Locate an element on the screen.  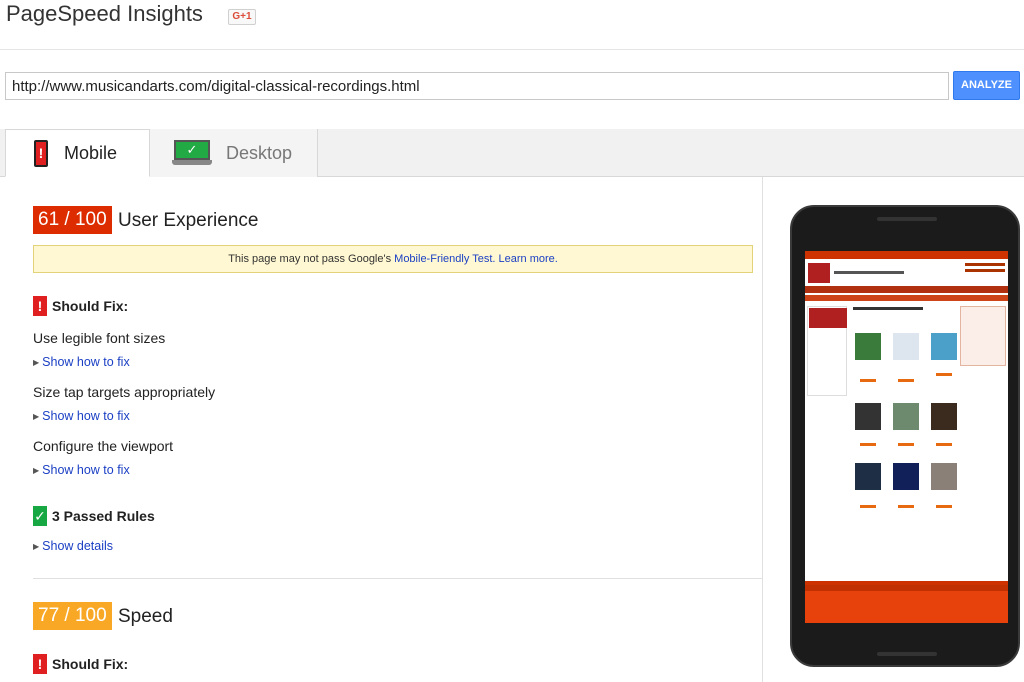
ux-should-fix-heading: ! Should Fix: is located at coordinates (80, 306).